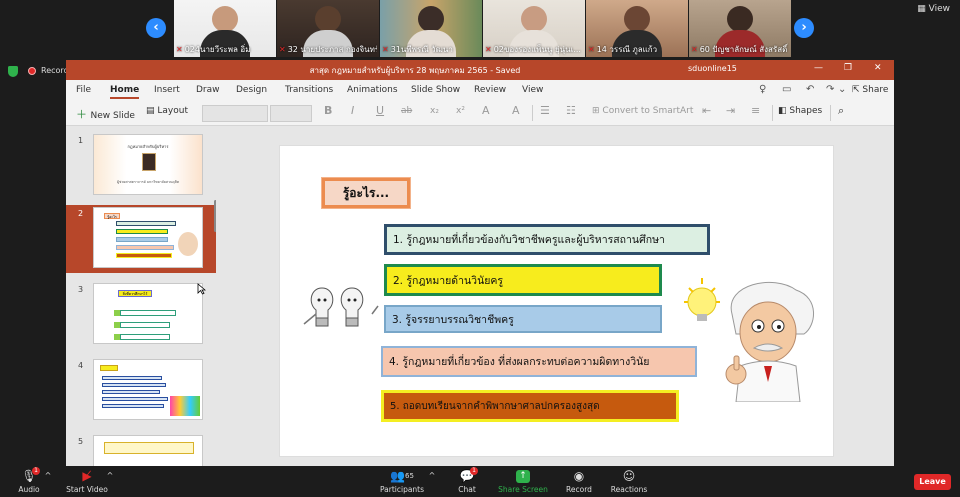 This screenshot has width=960, height=497. Describe the element at coordinates (48, 481) in the screenshot. I see `audio-options-chevron: ^` at that location.